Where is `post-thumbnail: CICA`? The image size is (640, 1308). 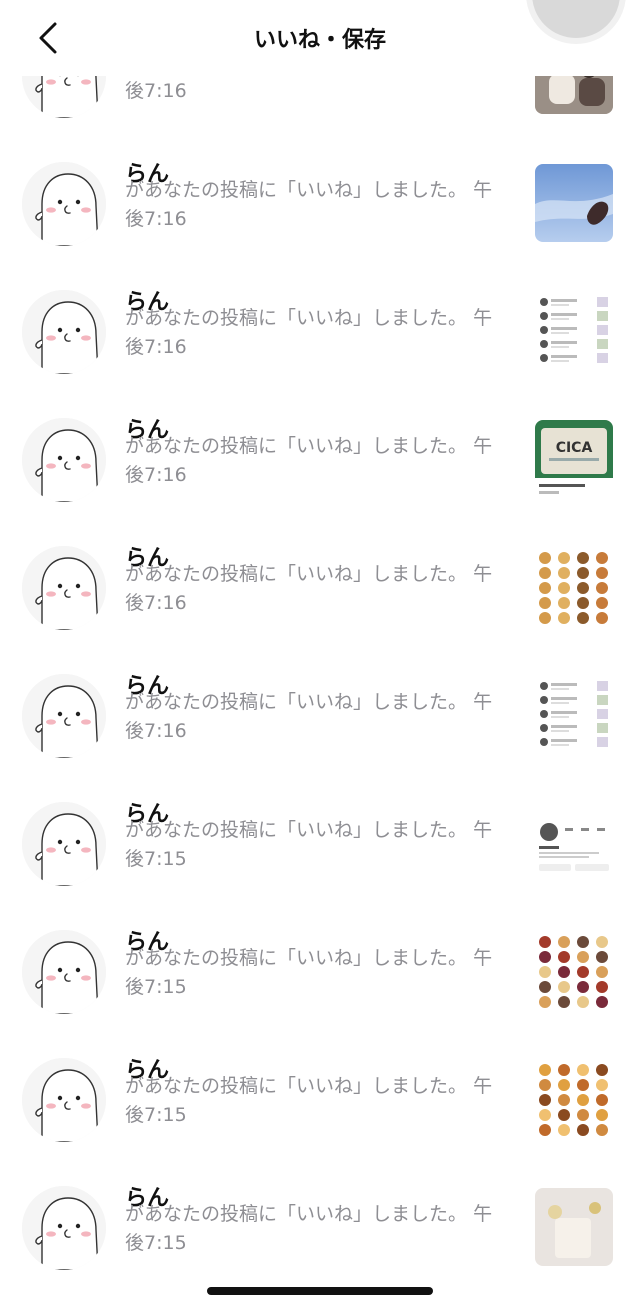
post-thumbnail: CICA is located at coordinates (574, 459).